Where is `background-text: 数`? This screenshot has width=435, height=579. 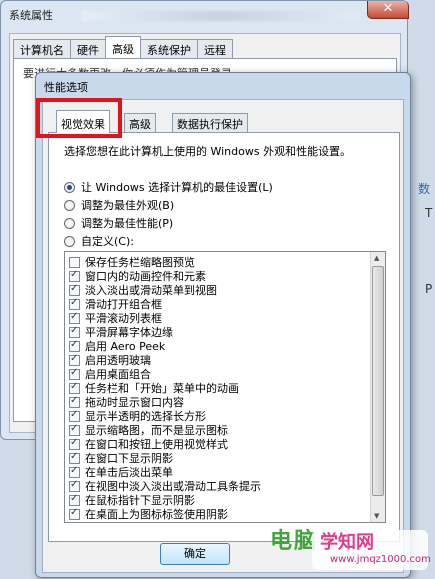 background-text: 数 is located at coordinates (424, 189).